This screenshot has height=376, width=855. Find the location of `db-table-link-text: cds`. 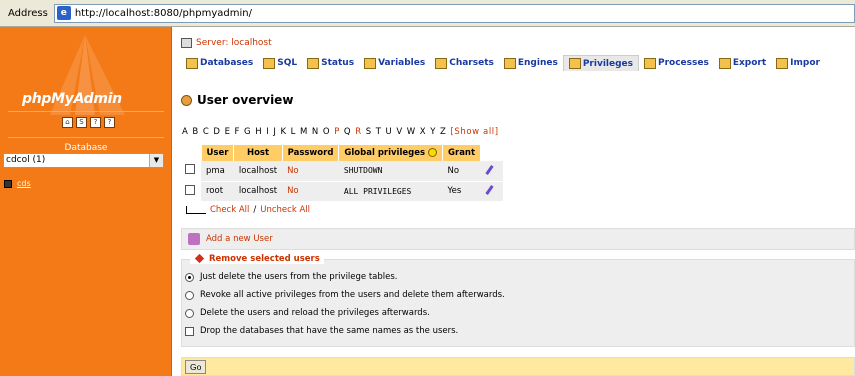

db-table-link-text: cds is located at coordinates (24, 183).